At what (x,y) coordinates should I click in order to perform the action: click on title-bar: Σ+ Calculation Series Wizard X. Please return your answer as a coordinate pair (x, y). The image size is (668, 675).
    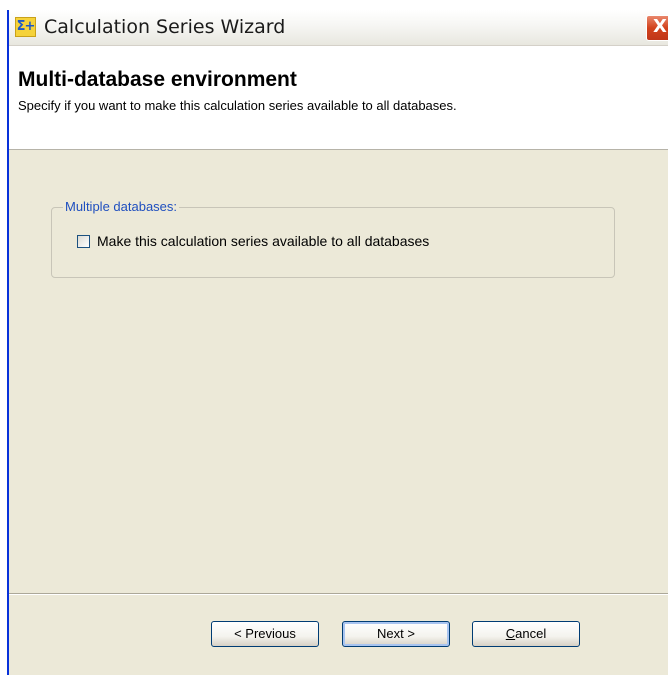
    Looking at the image, I should click on (338, 28).